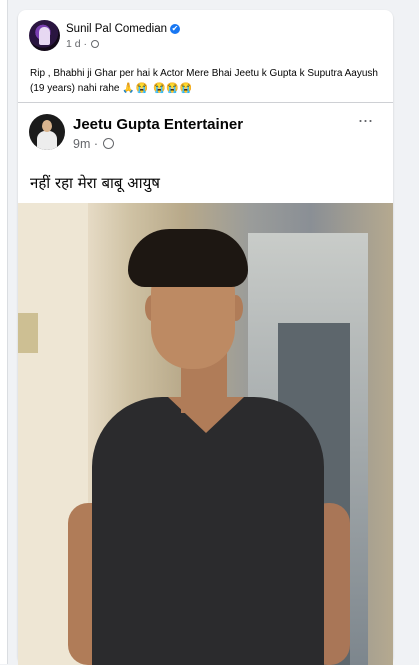  Describe the element at coordinates (76, 44) in the screenshot. I see `outer-post-time: 1 d ·` at that location.